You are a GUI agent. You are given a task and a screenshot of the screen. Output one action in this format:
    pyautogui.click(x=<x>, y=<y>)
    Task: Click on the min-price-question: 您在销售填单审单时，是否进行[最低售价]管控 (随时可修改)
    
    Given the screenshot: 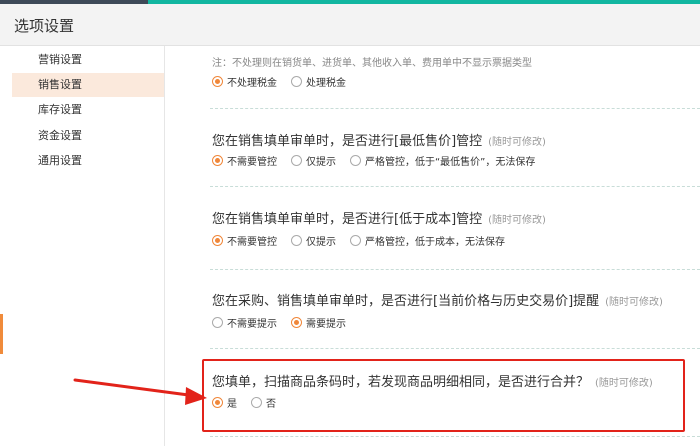 What is the action you would take?
    pyautogui.click(x=379, y=141)
    